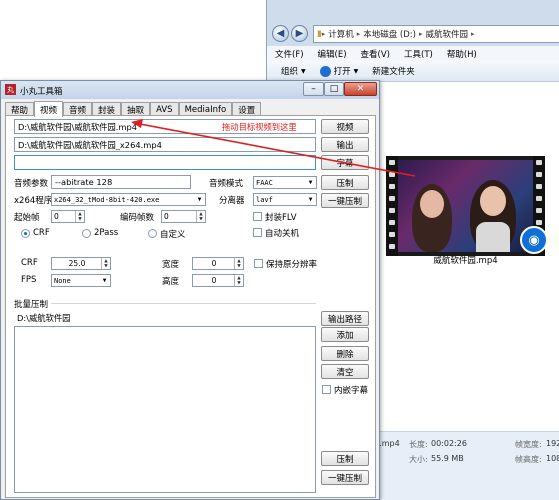 The width and height of the screenshot is (559, 500). I want to click on tab-extract: 抽取, so click(136, 109).